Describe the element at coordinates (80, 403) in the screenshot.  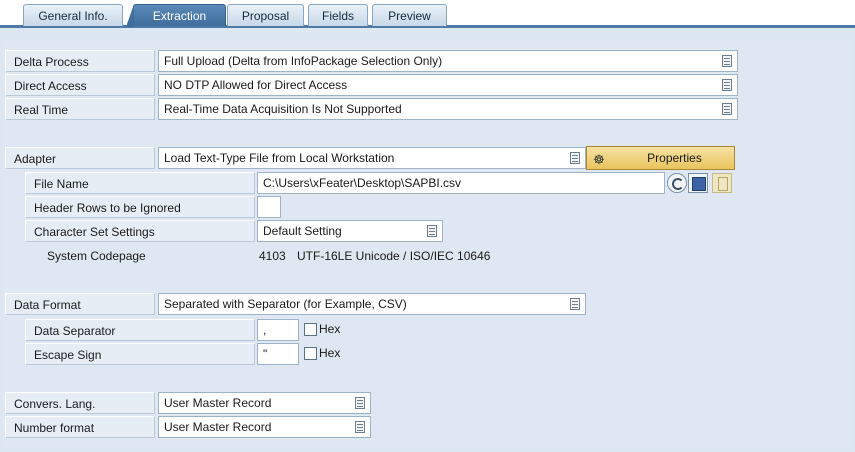
I see `convers-lang-label: Convers. Lang.` at that location.